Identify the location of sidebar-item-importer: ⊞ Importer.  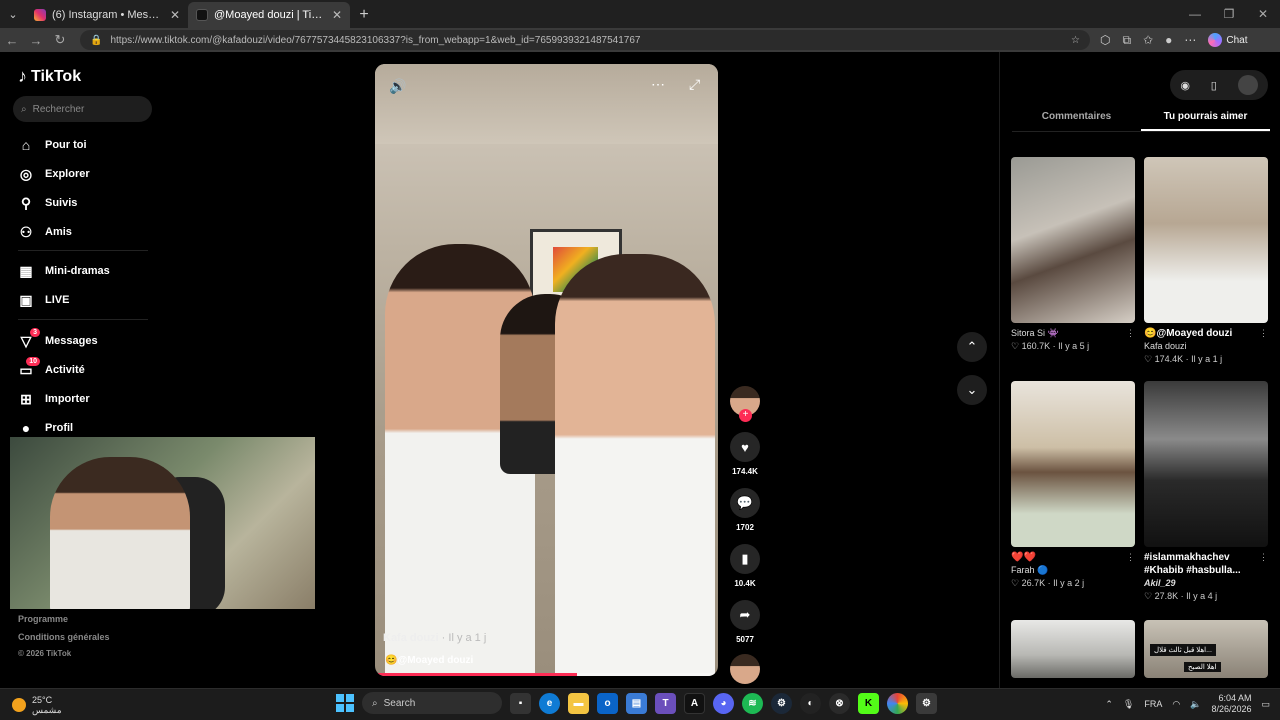
(54, 399).